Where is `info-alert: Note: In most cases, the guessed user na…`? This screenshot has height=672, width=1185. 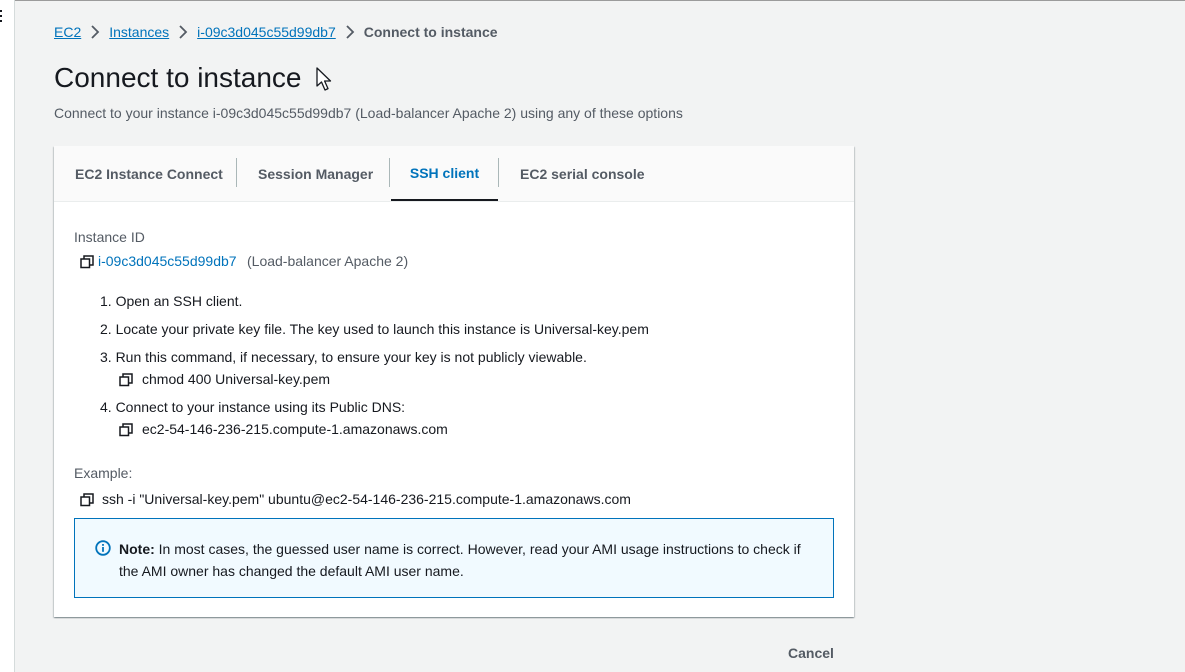 info-alert: Note: In most cases, the guessed user na… is located at coordinates (454, 558).